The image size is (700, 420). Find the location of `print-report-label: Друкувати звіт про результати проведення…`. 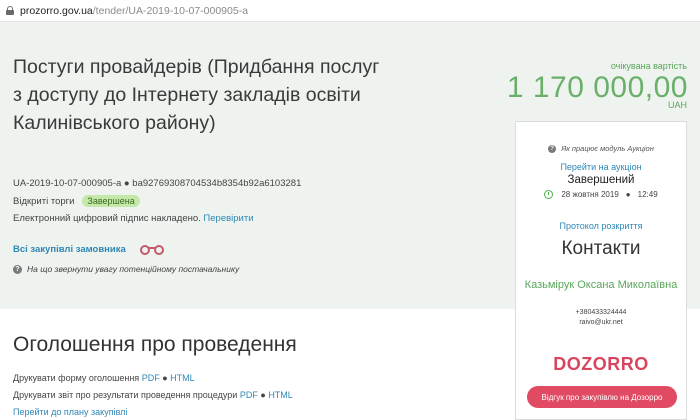

print-report-label: Друкувати звіт про результати проведення… is located at coordinates (125, 395).